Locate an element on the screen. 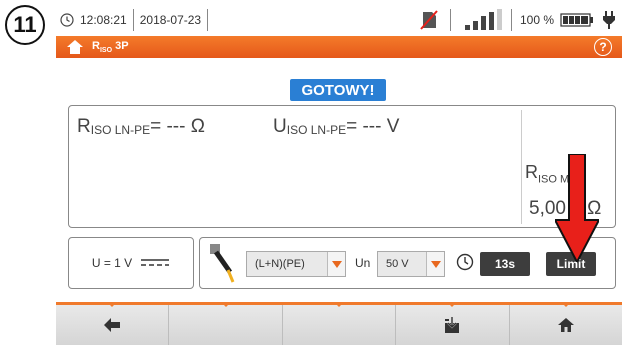 The image size is (622, 345). save-icon is located at coordinates (452, 325).